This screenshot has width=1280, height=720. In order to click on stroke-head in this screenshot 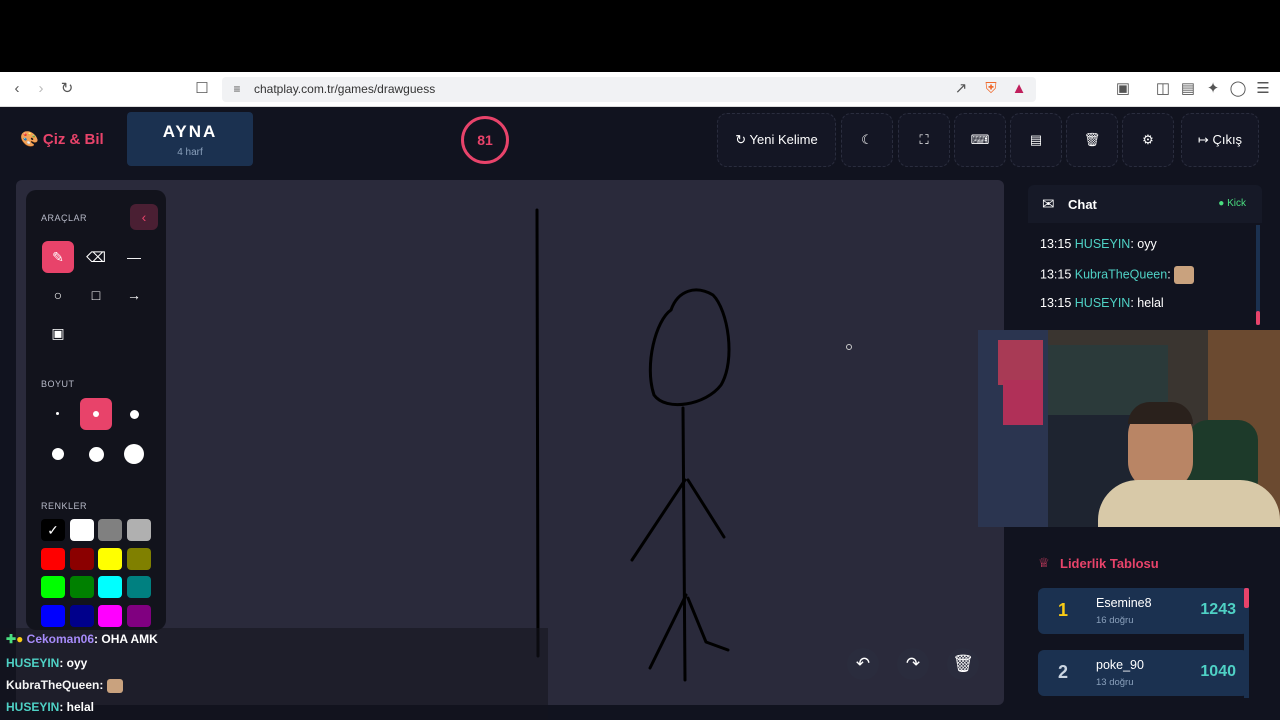, I will do `click(689, 347)`.